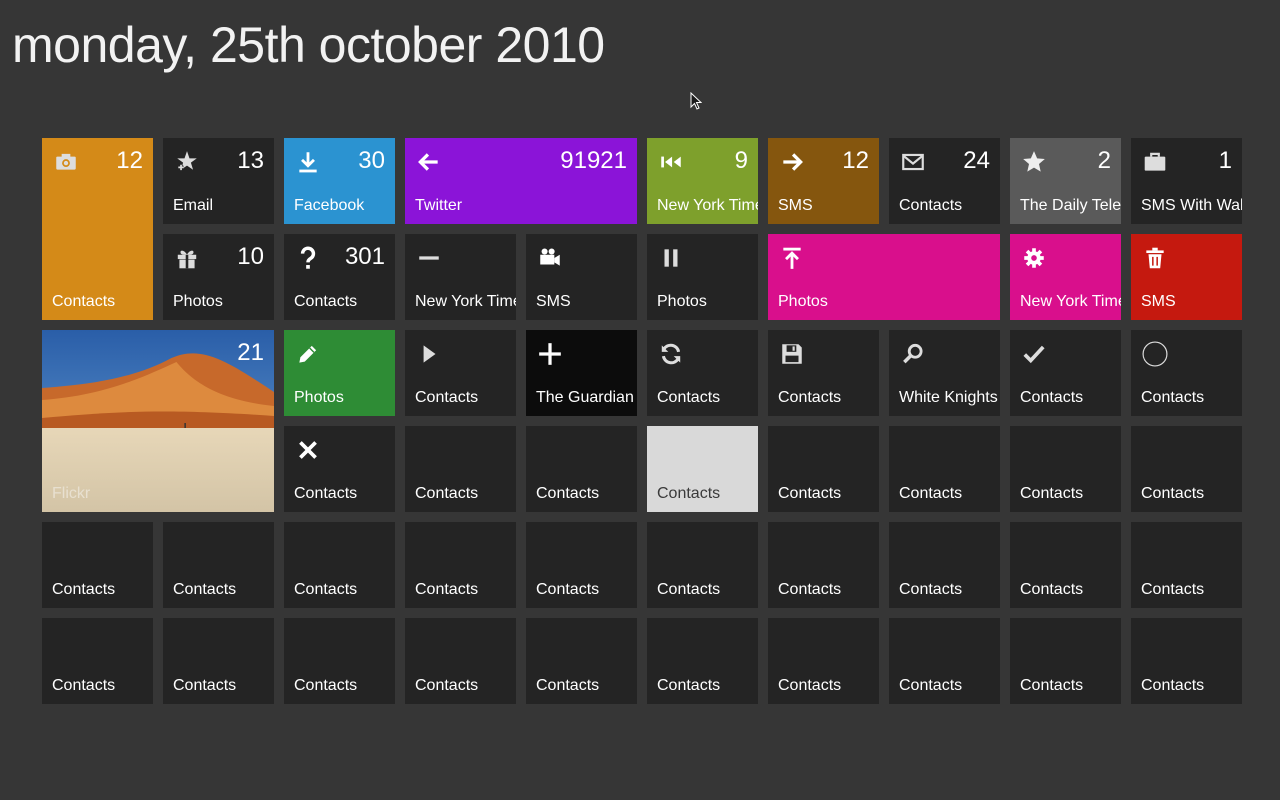  What do you see at coordinates (823, 181) in the screenshot?
I see `tile-sms: 12 SMS` at bounding box center [823, 181].